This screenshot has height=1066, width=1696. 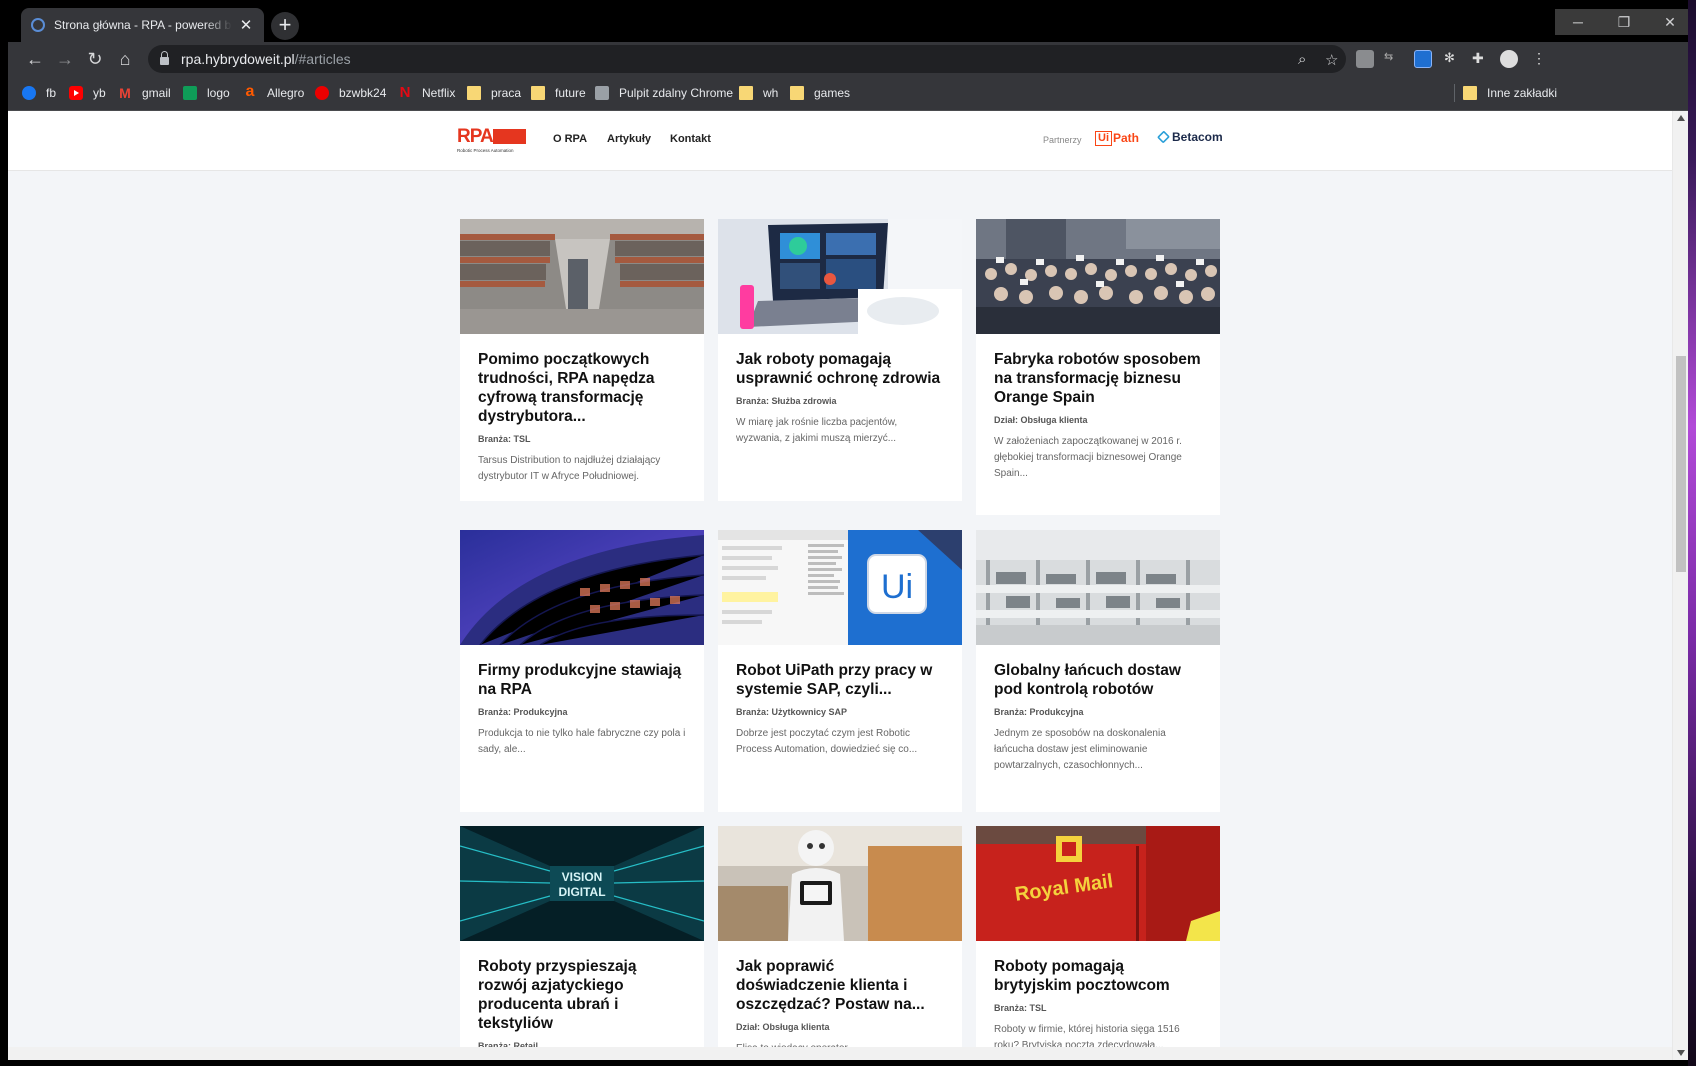 I want to click on vertical-scrollbar, so click(x=1680, y=585).